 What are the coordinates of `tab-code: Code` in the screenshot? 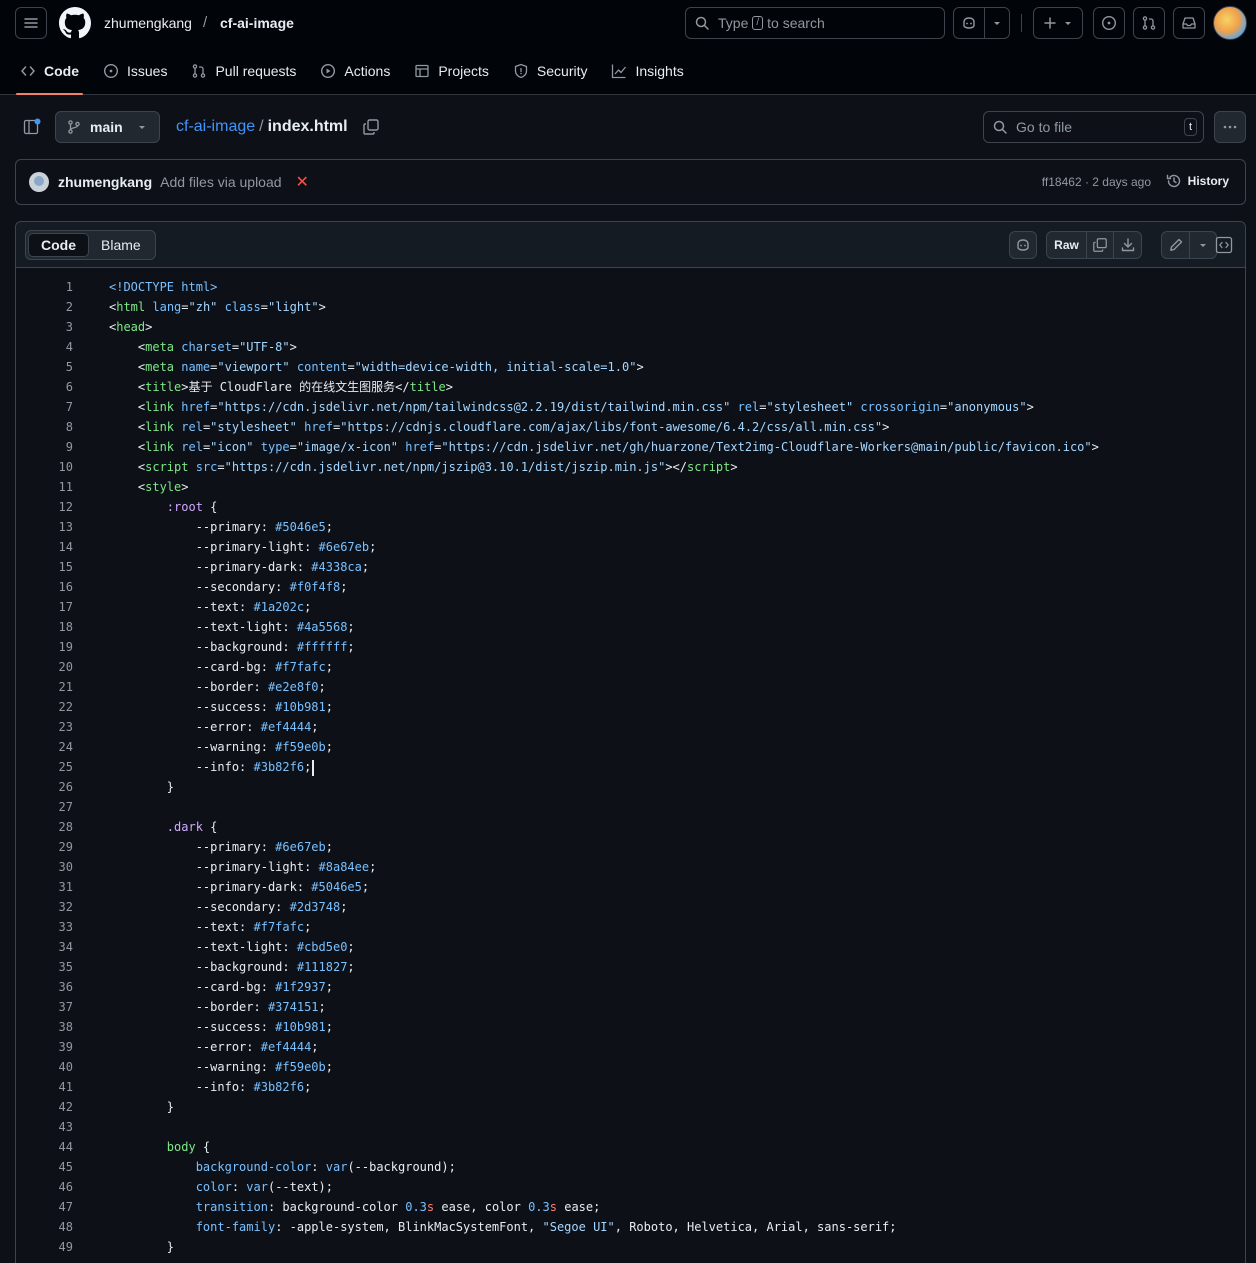 It's located at (53, 74).